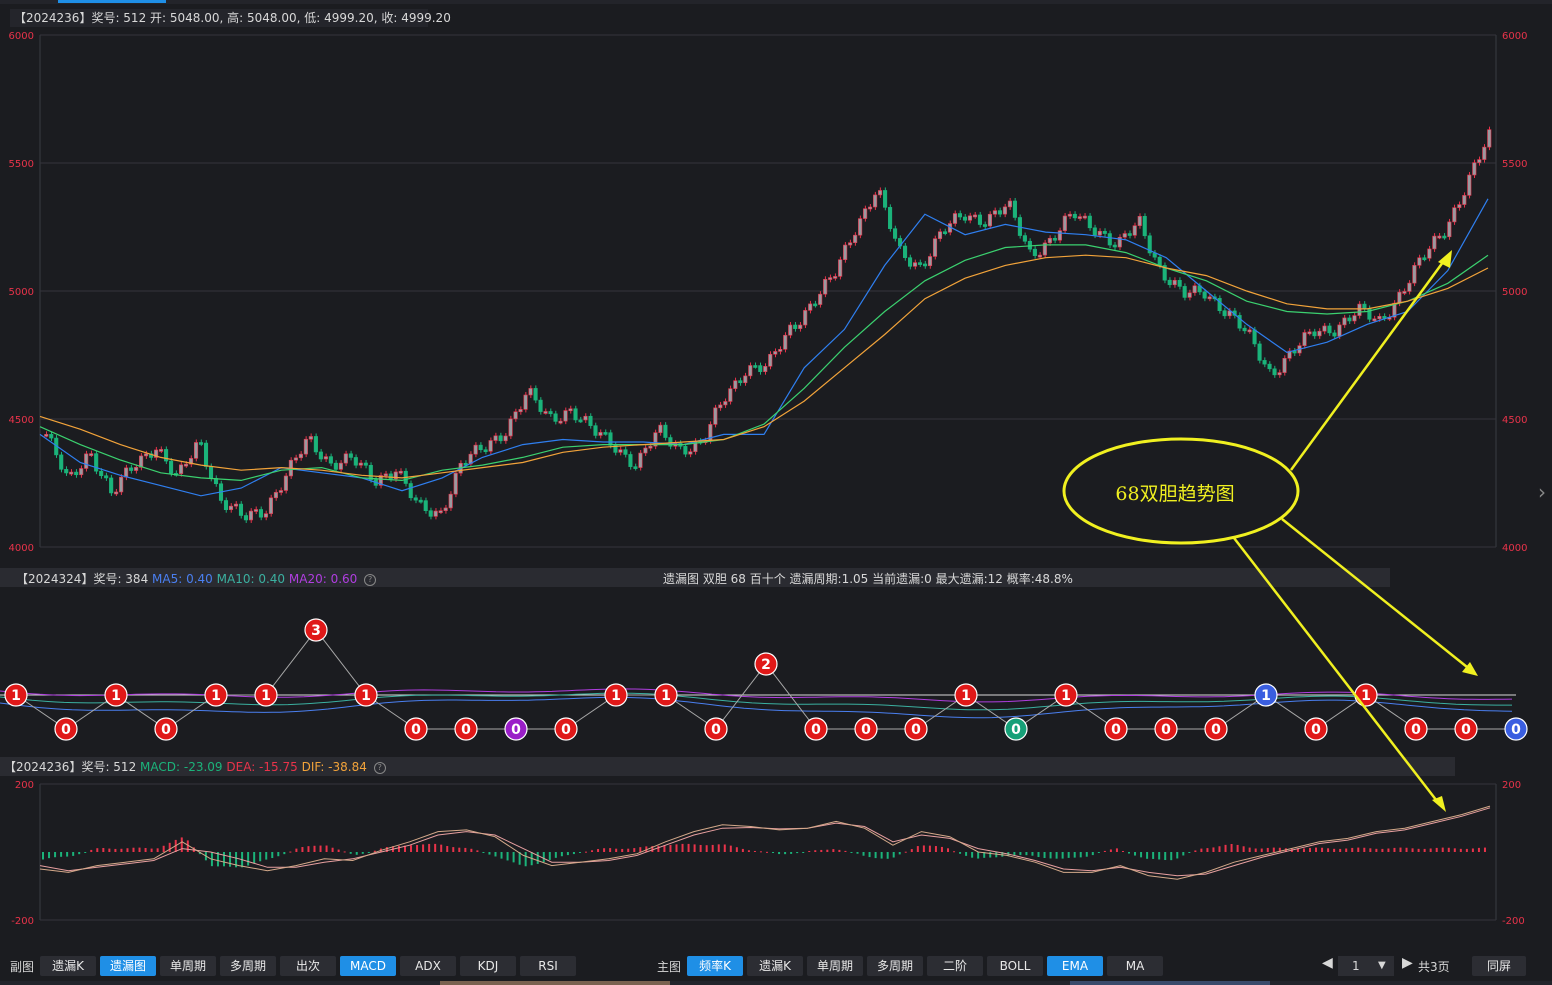 The image size is (1552, 985). What do you see at coordinates (248, 966) in the screenshot?
I see `sub-button-multi-period: 多周期` at bounding box center [248, 966].